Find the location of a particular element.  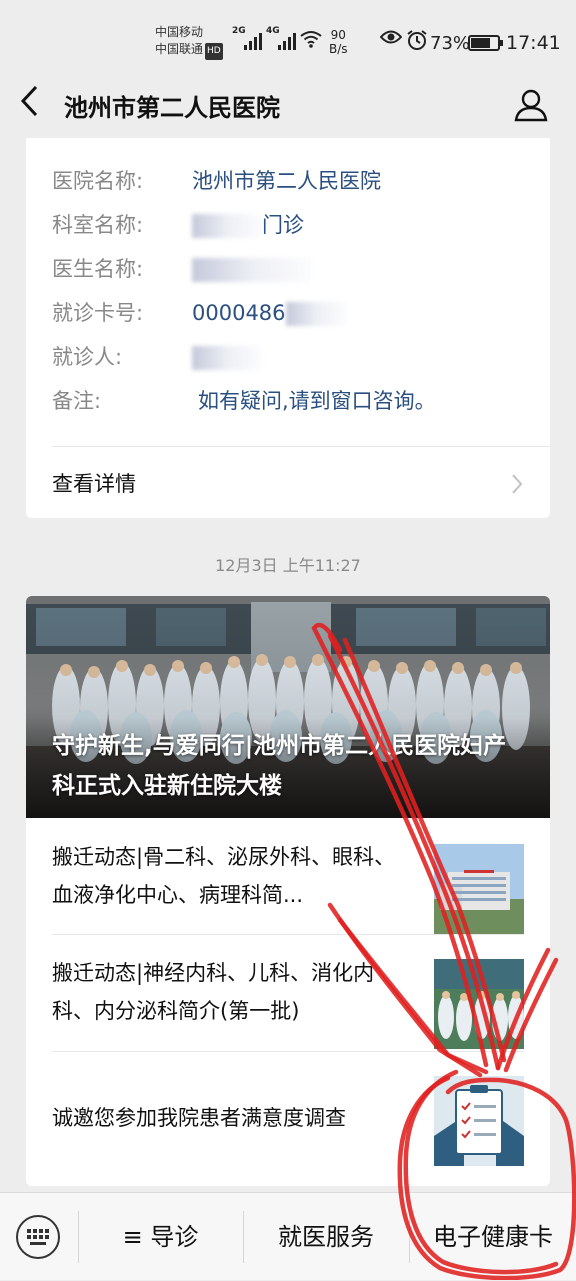

info-row-card-number: 就诊卡号: 0000486 is located at coordinates (199, 313).